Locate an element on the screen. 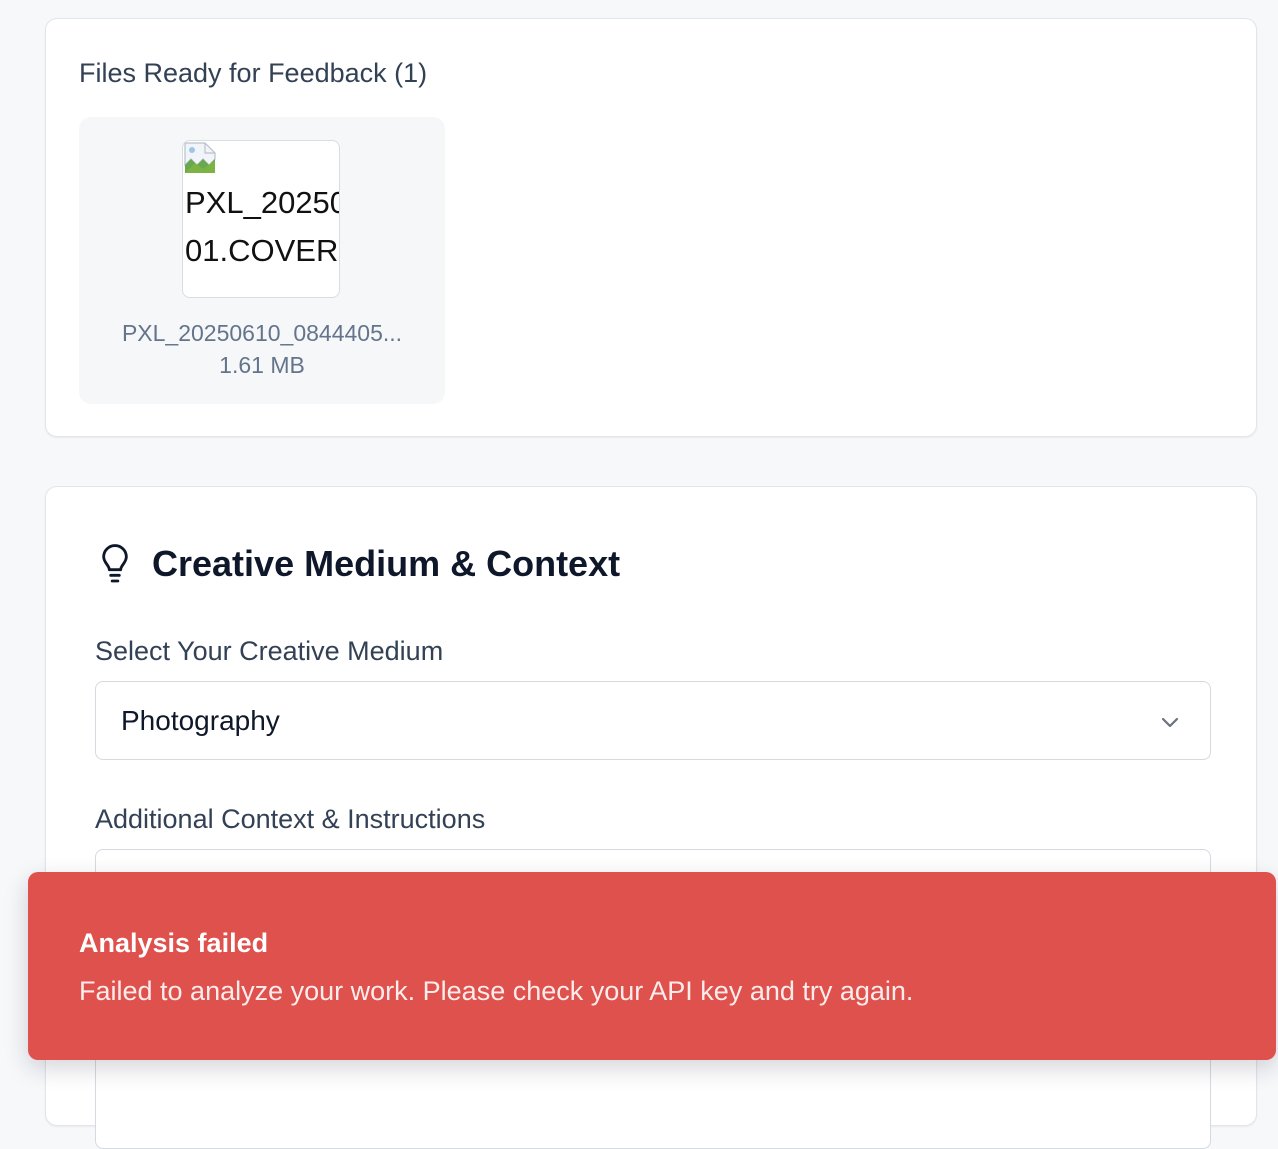  toast-title: Analysis failed is located at coordinates (174, 943).